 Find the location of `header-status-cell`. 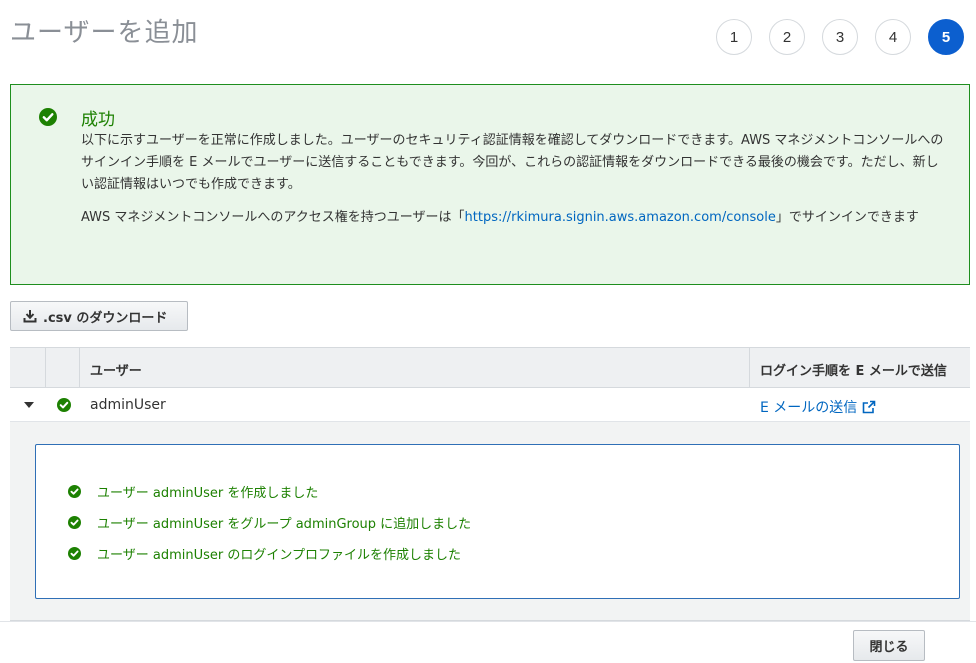

header-status-cell is located at coordinates (63, 368).